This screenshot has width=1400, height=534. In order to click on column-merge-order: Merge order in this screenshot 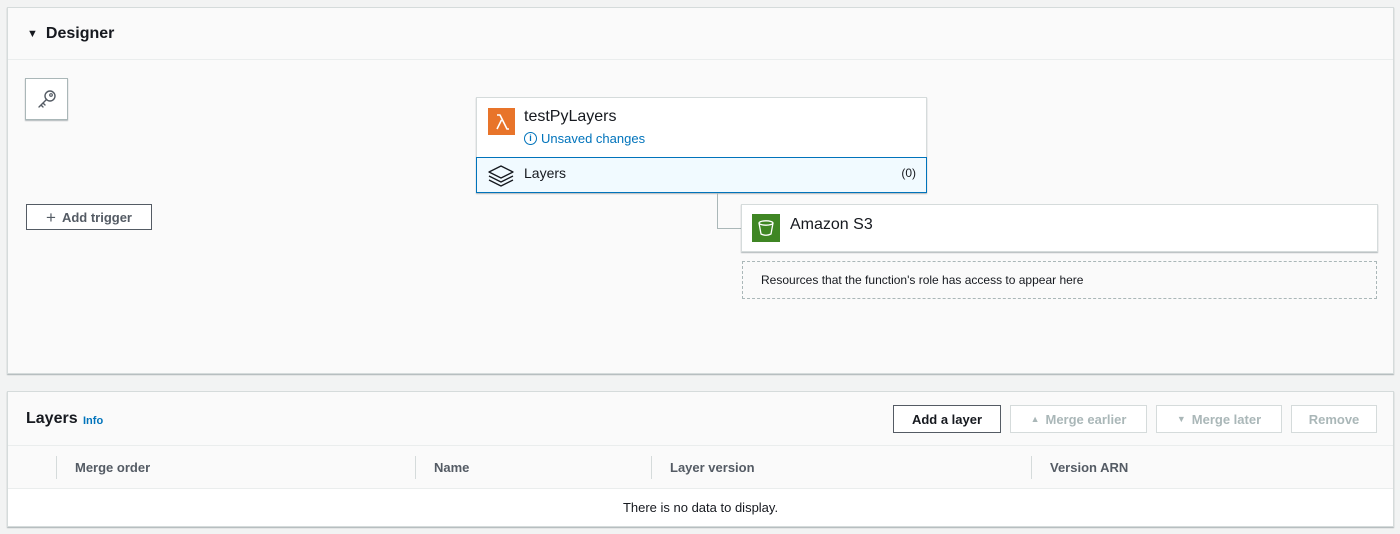, I will do `click(112, 467)`.